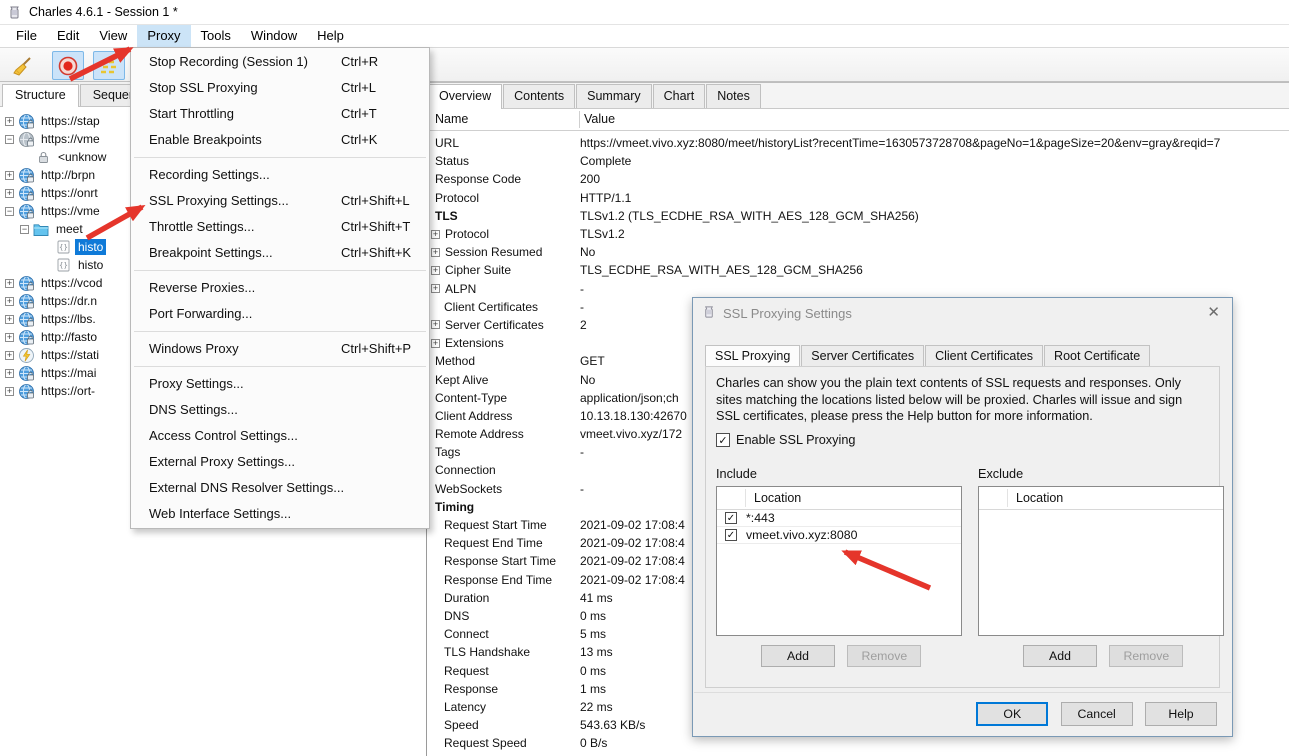 This screenshot has height=756, width=1289. I want to click on exclude-add-button: Add, so click(1060, 656).